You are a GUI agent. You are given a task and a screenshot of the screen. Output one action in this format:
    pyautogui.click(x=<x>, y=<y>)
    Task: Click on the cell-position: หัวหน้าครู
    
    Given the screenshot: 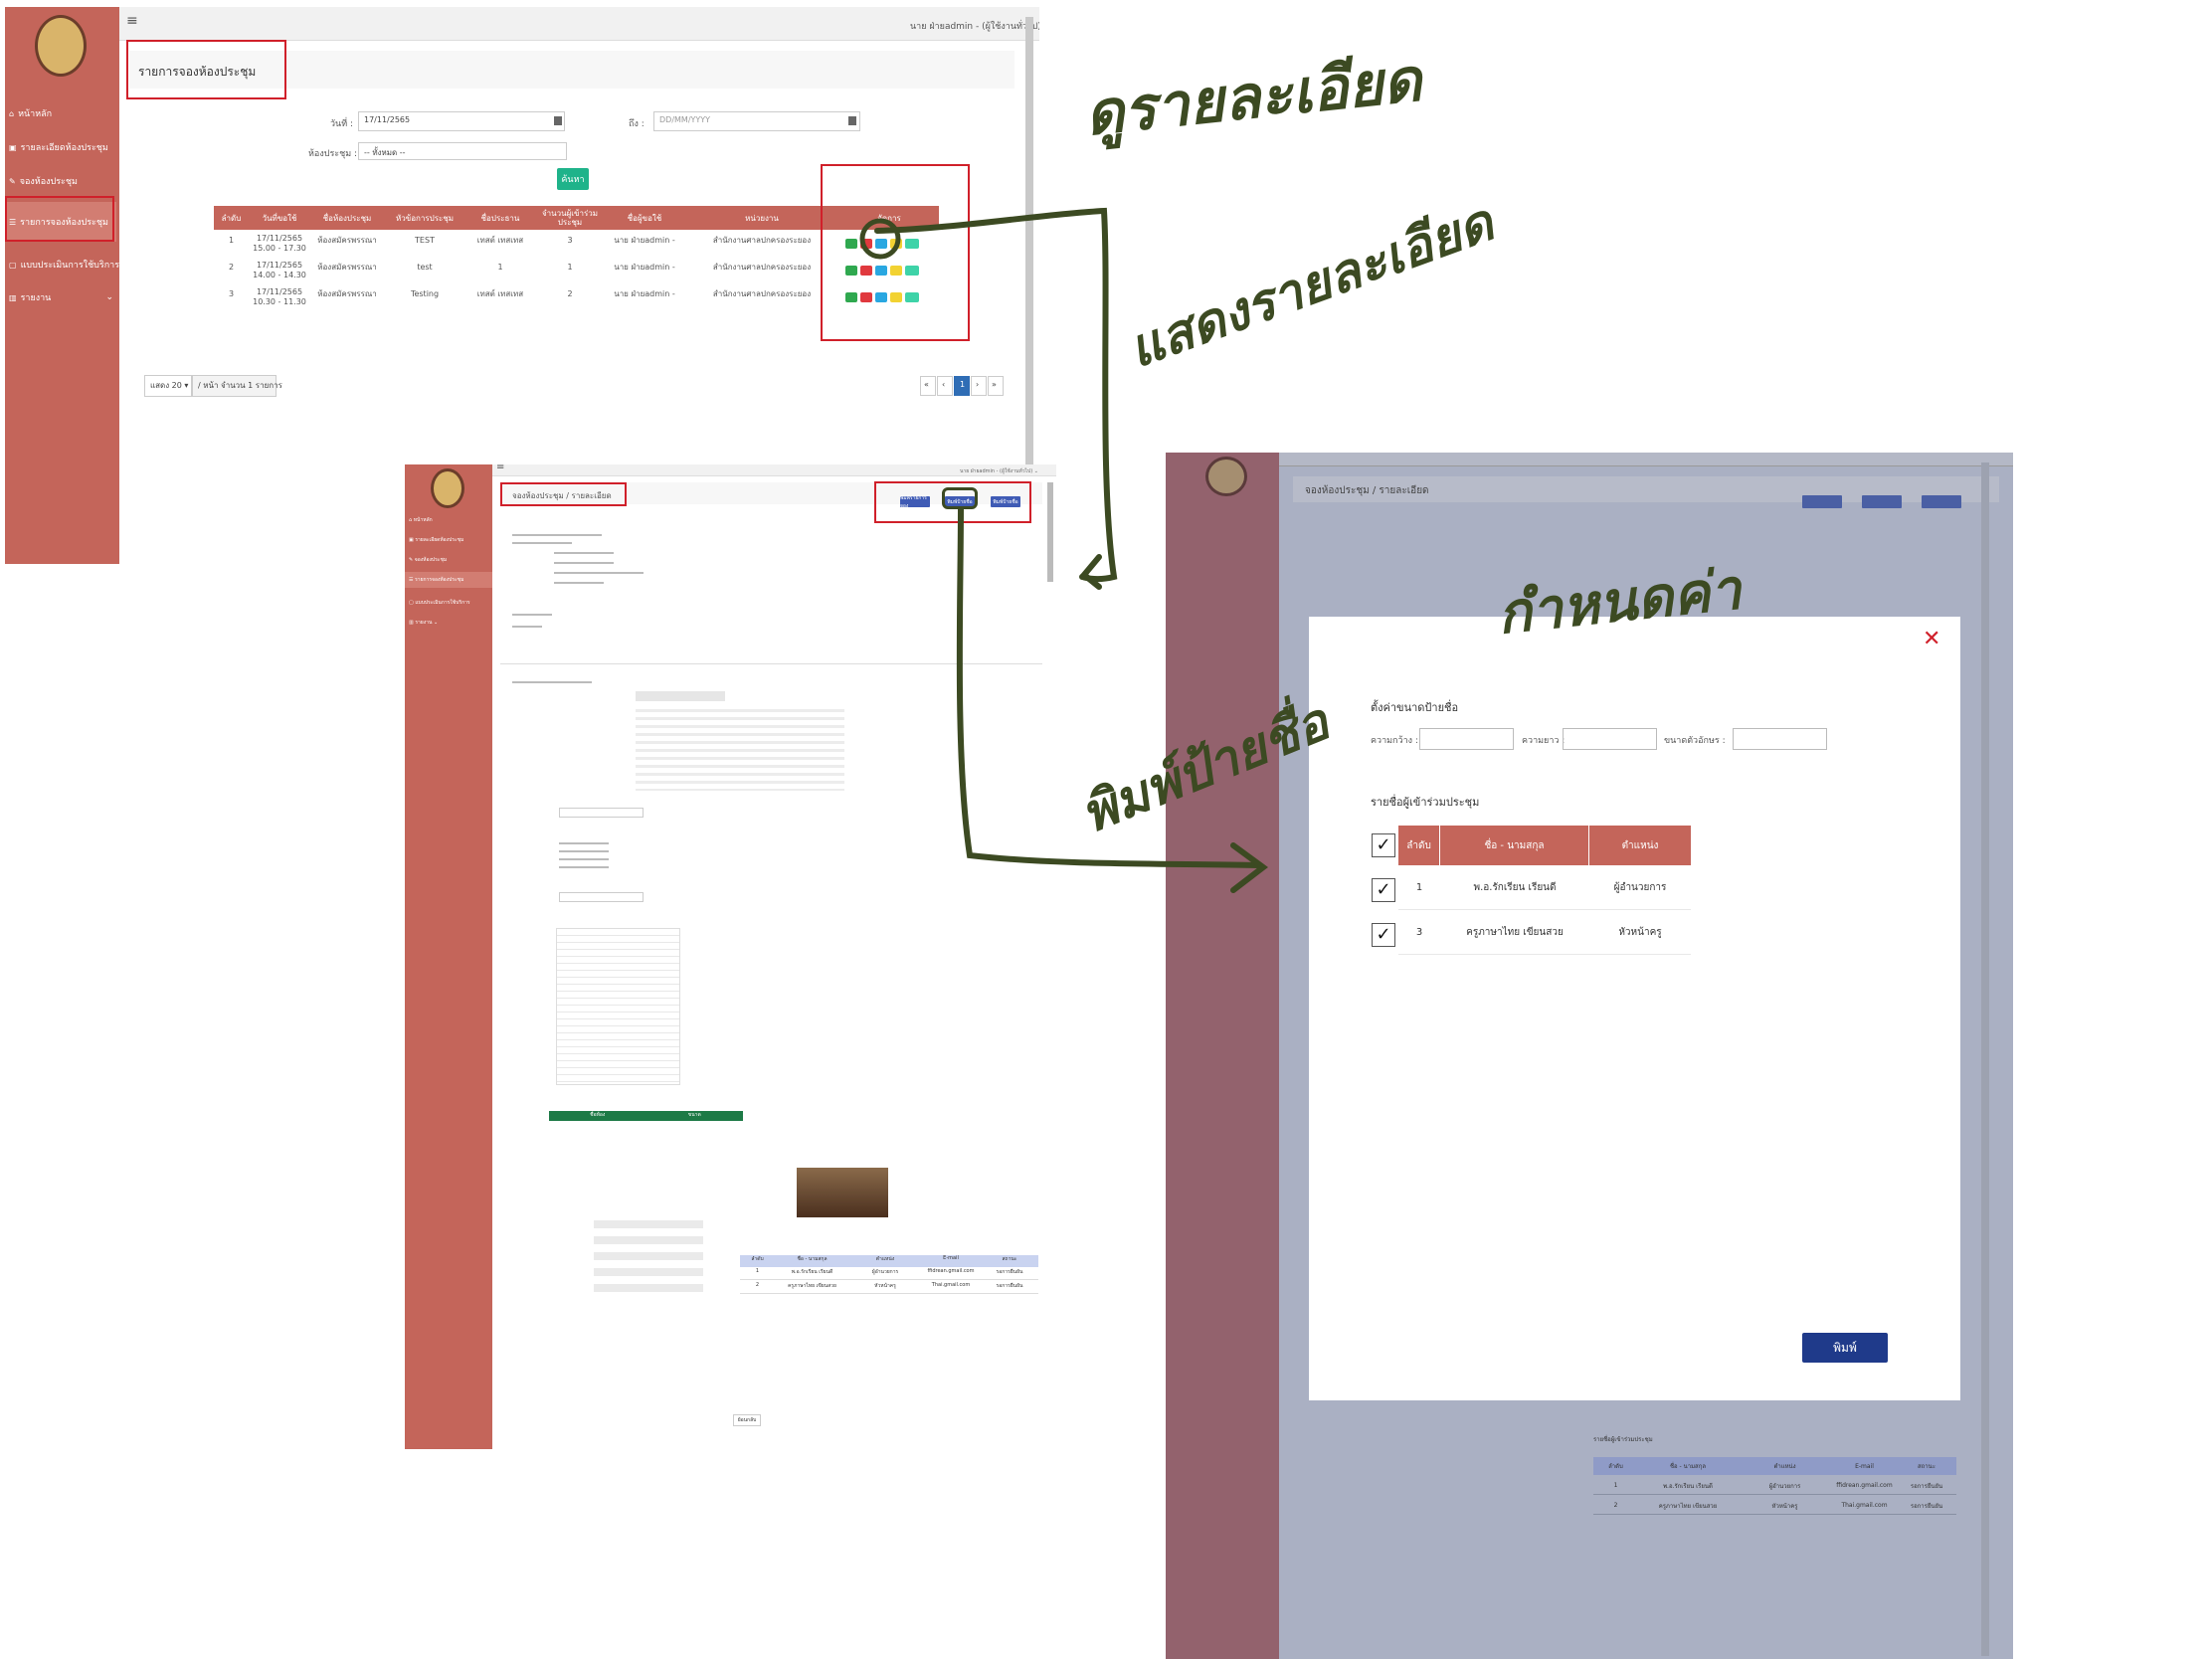 What is the action you would take?
    pyautogui.click(x=1640, y=932)
    